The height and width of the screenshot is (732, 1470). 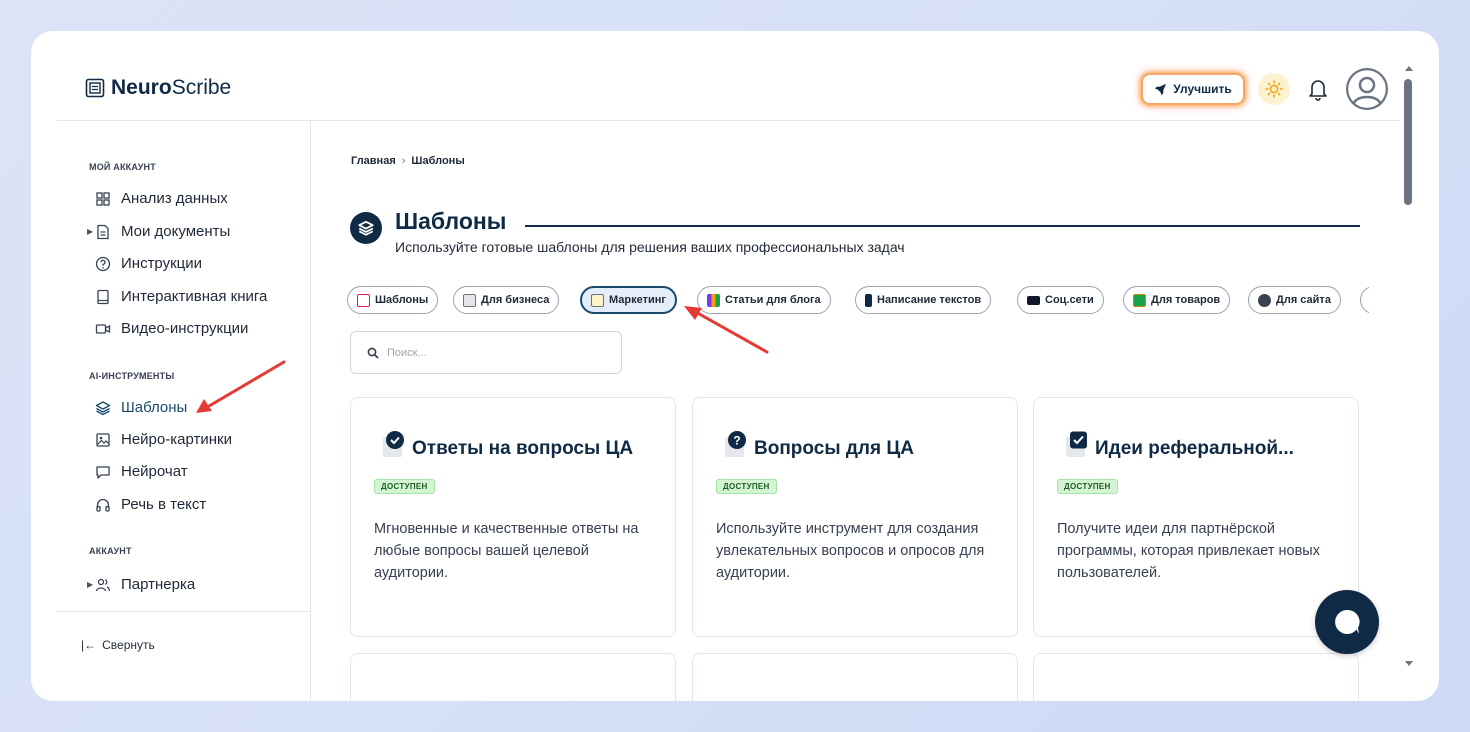 I want to click on user-avatar-icon, so click(x=1367, y=89).